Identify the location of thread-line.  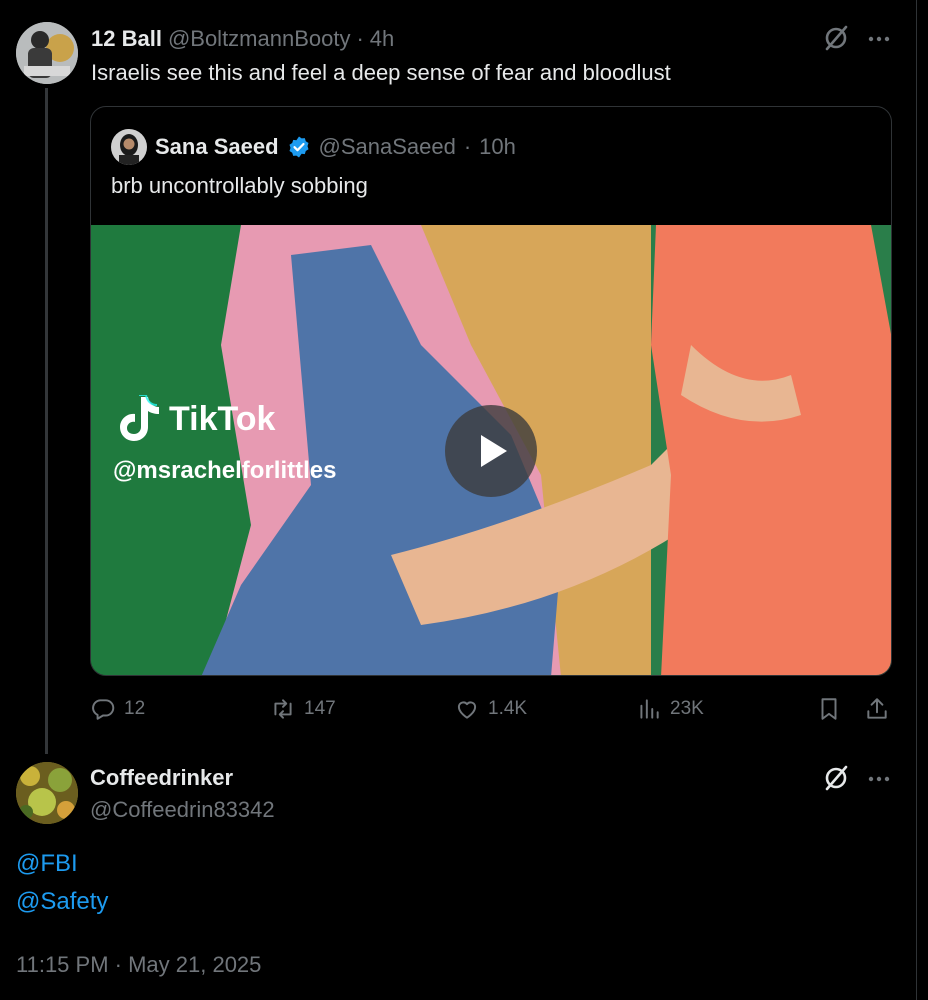
(46, 421).